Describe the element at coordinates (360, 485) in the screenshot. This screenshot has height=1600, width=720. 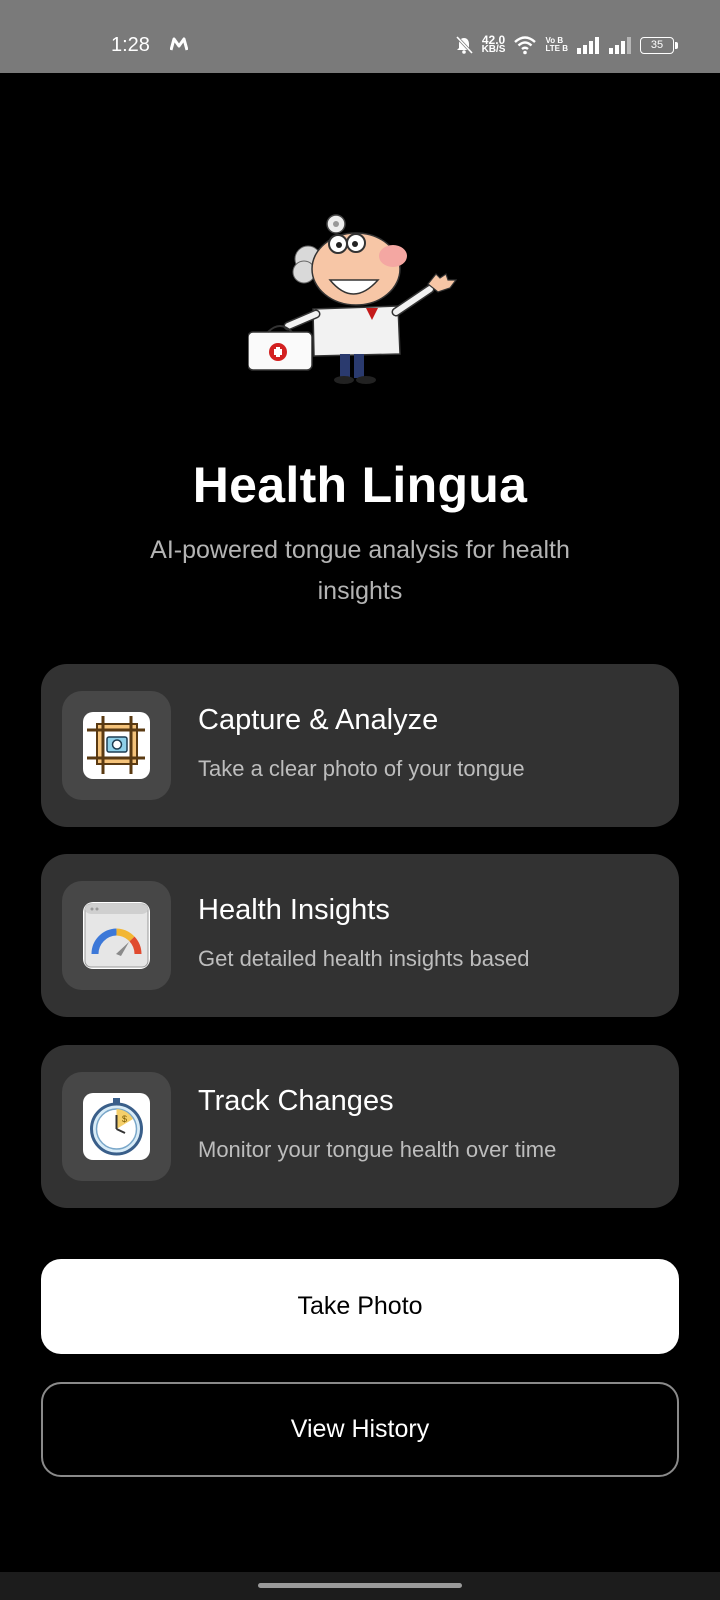
I see `app-title: Health Lingua` at that location.